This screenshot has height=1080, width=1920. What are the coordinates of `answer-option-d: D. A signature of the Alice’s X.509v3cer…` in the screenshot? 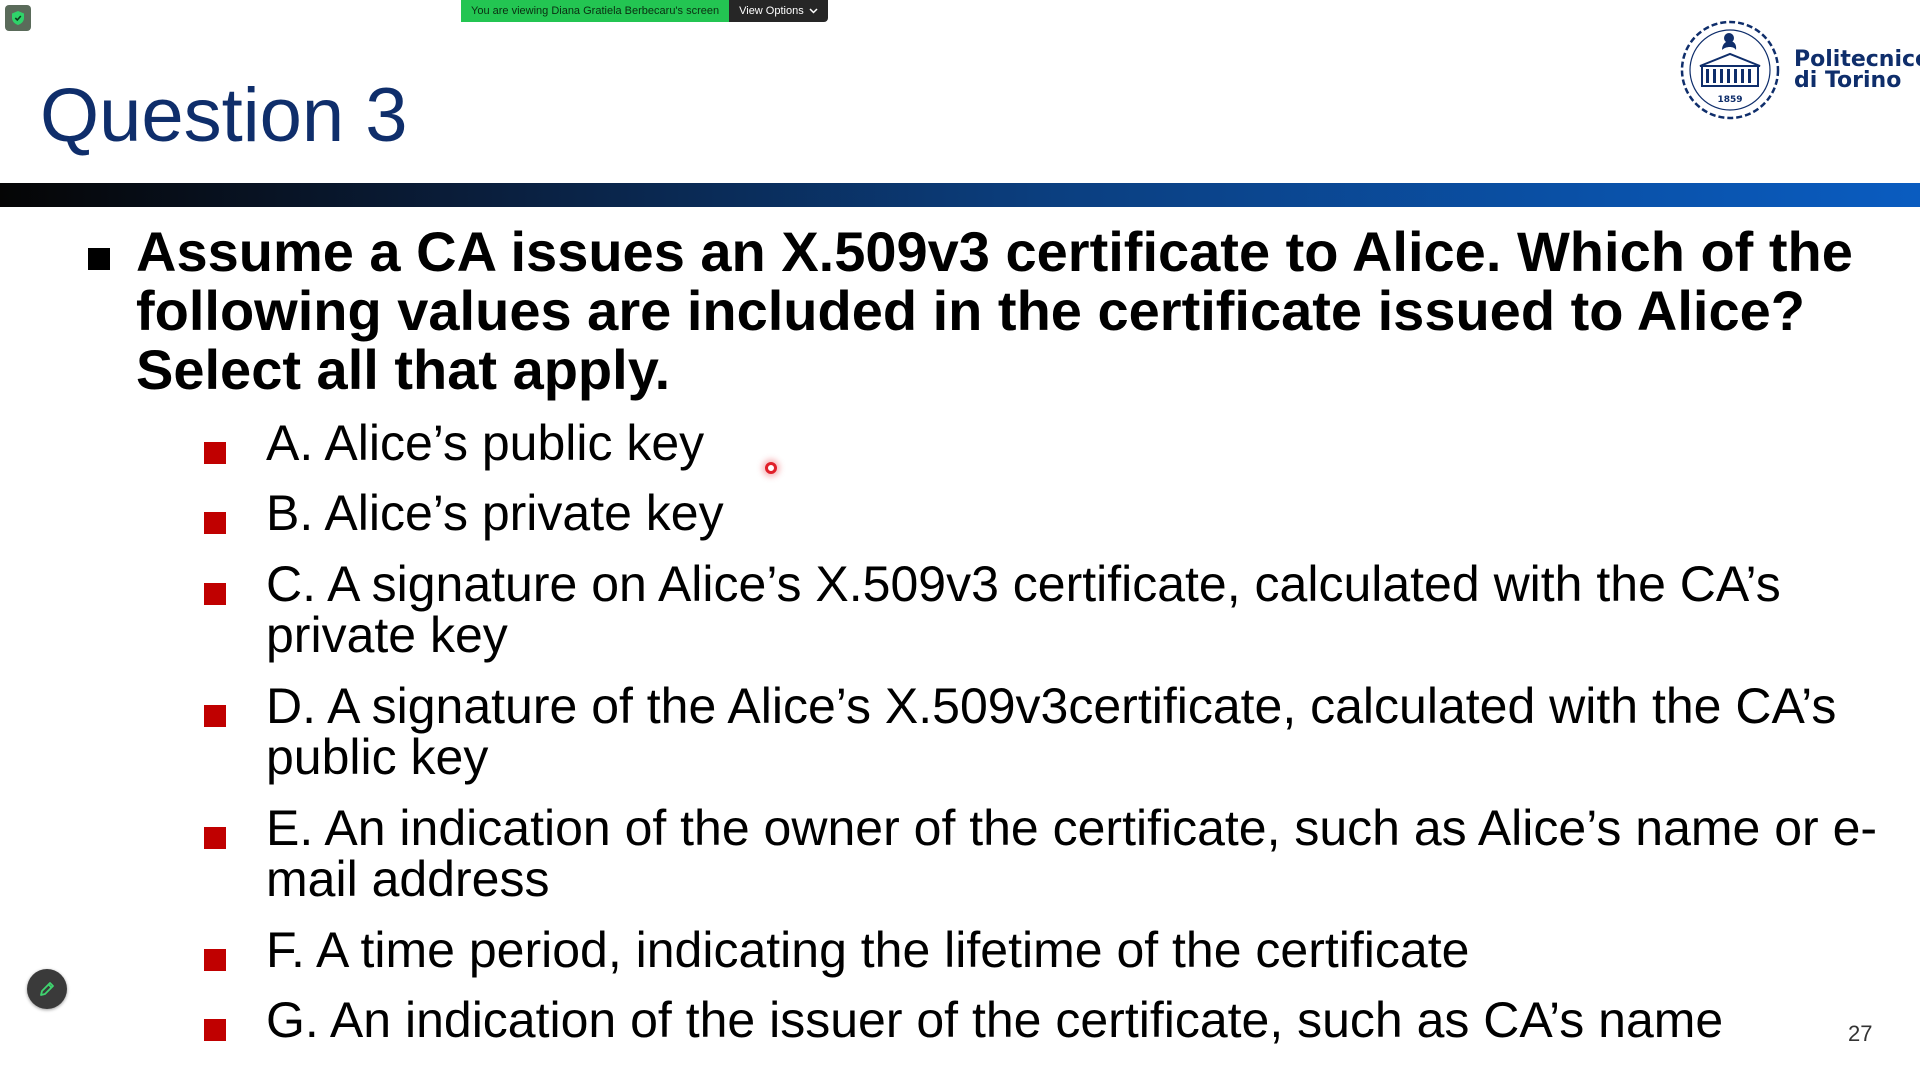 It's located at (1044, 732).